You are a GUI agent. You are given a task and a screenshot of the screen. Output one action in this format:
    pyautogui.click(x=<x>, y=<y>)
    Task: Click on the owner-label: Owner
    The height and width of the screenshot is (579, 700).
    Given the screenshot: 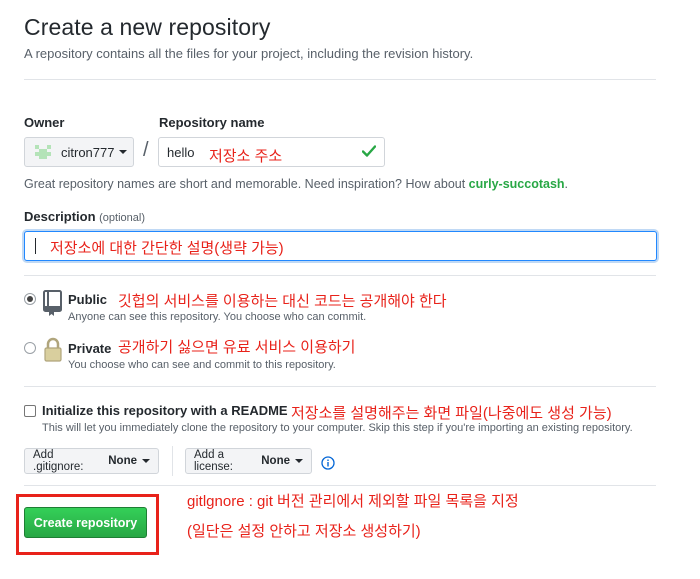 What is the action you would take?
    pyautogui.click(x=44, y=122)
    